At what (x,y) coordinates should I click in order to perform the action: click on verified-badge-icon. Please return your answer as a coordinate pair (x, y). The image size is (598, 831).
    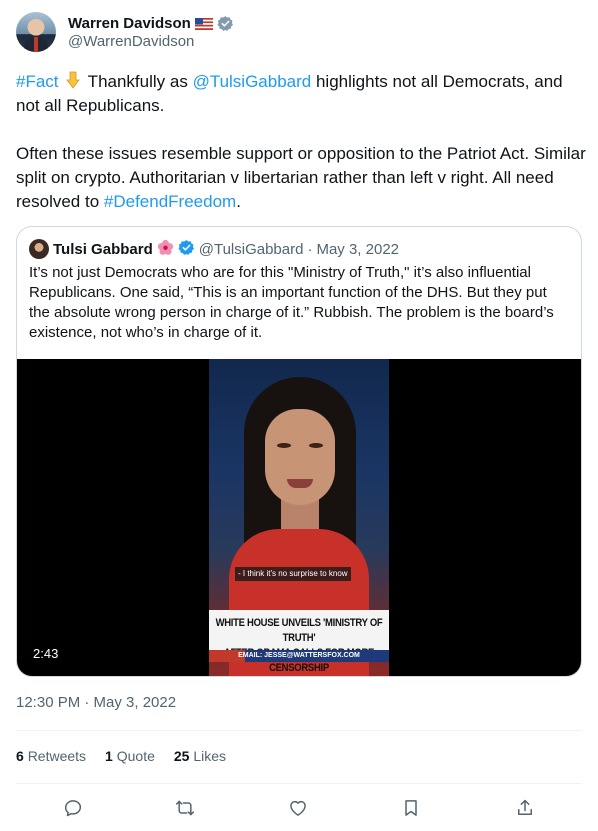
    Looking at the image, I should click on (225, 23).